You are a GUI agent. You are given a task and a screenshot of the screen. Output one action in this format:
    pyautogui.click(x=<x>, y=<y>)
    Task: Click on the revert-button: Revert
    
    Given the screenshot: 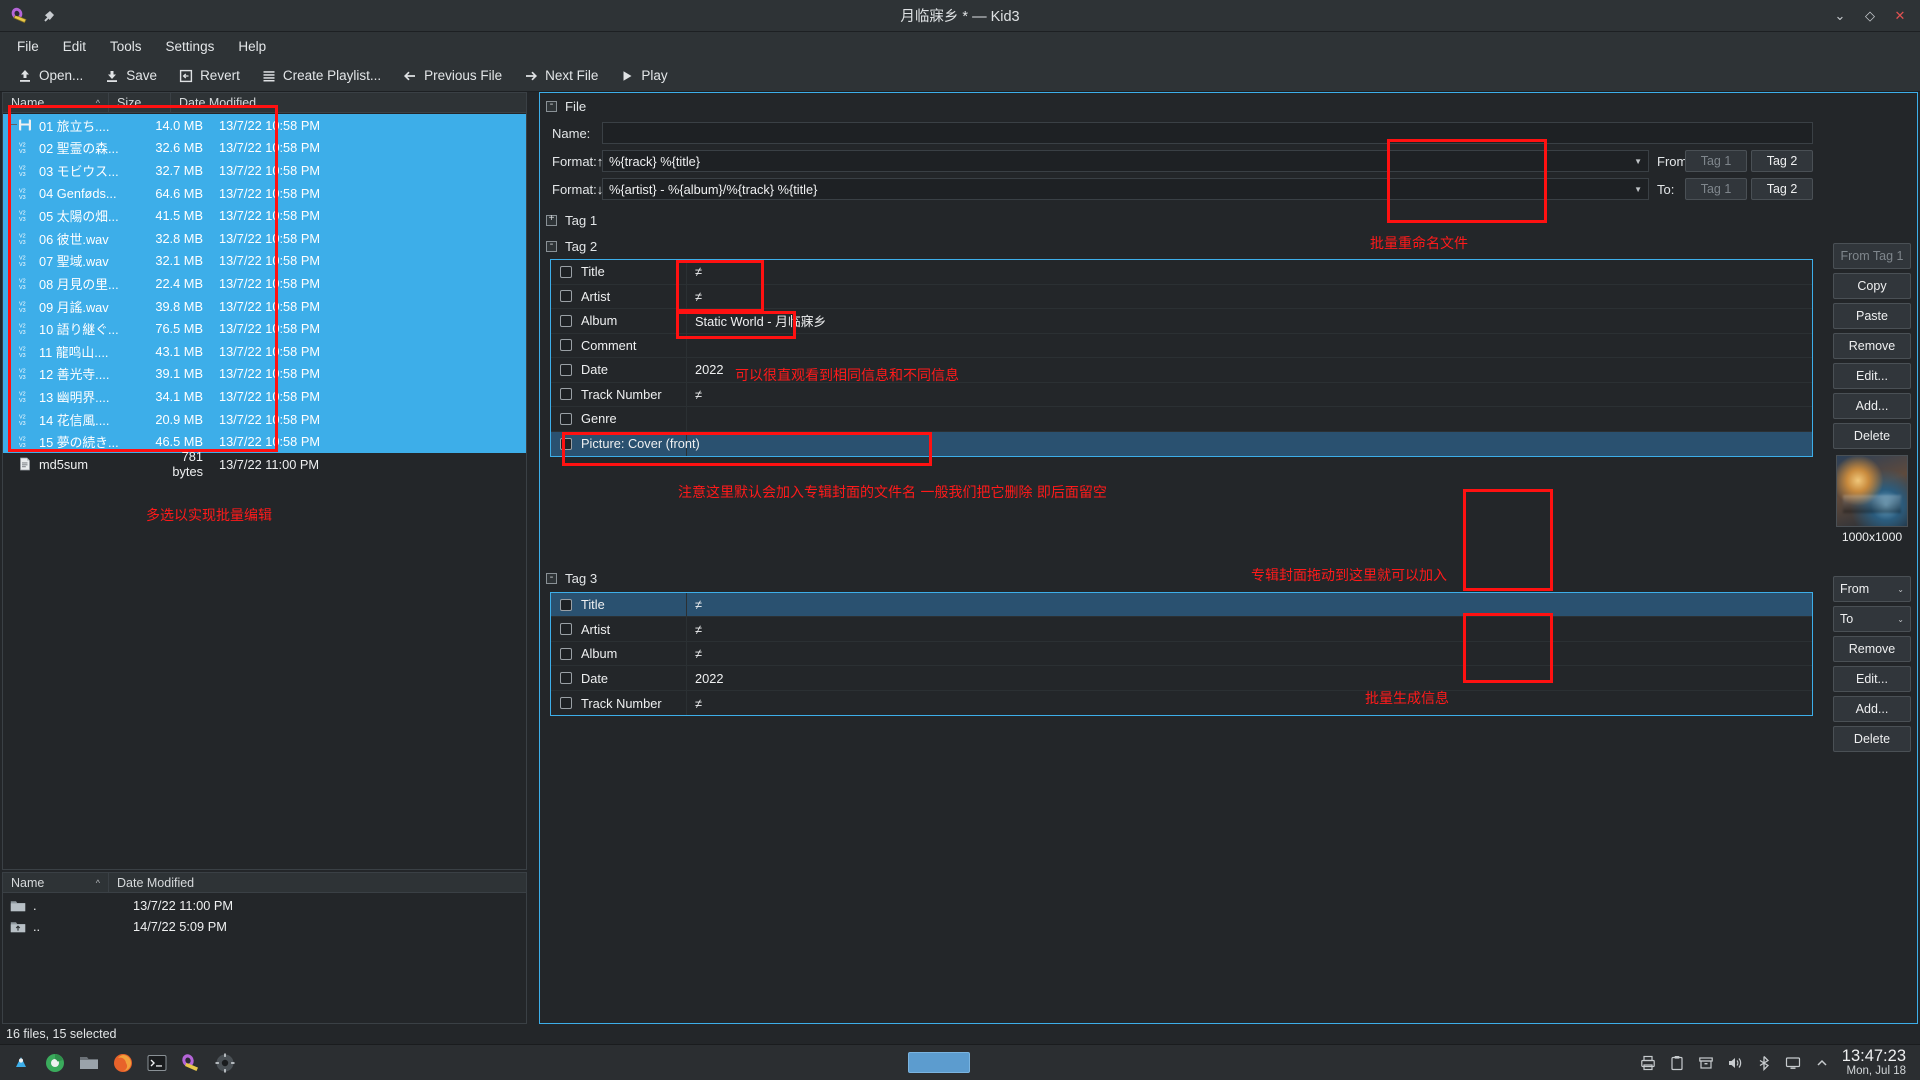 What is the action you would take?
    pyautogui.click(x=209, y=76)
    